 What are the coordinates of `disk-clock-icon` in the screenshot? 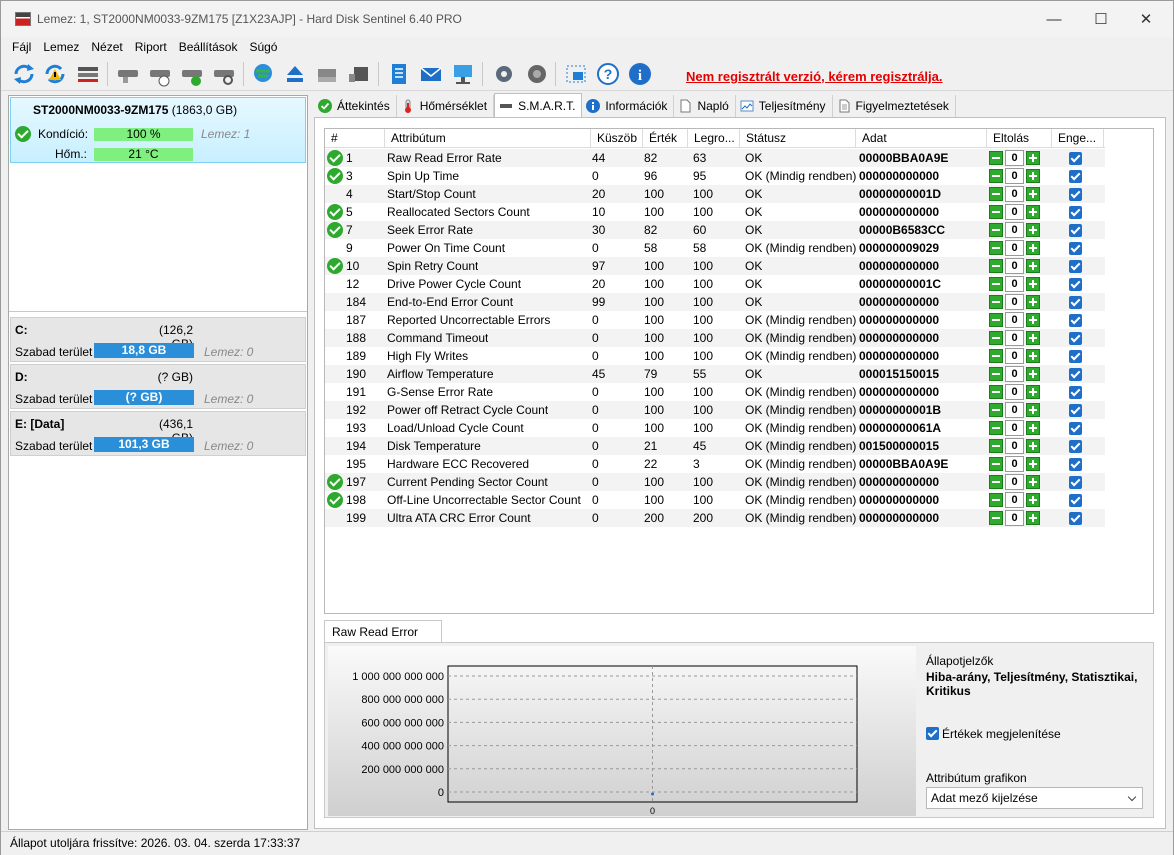 It's located at (160, 74).